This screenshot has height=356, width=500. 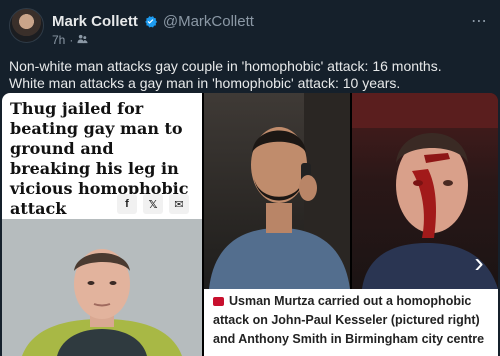 I want to click on share-buttons: f 𝕏 ✉, so click(x=153, y=204).